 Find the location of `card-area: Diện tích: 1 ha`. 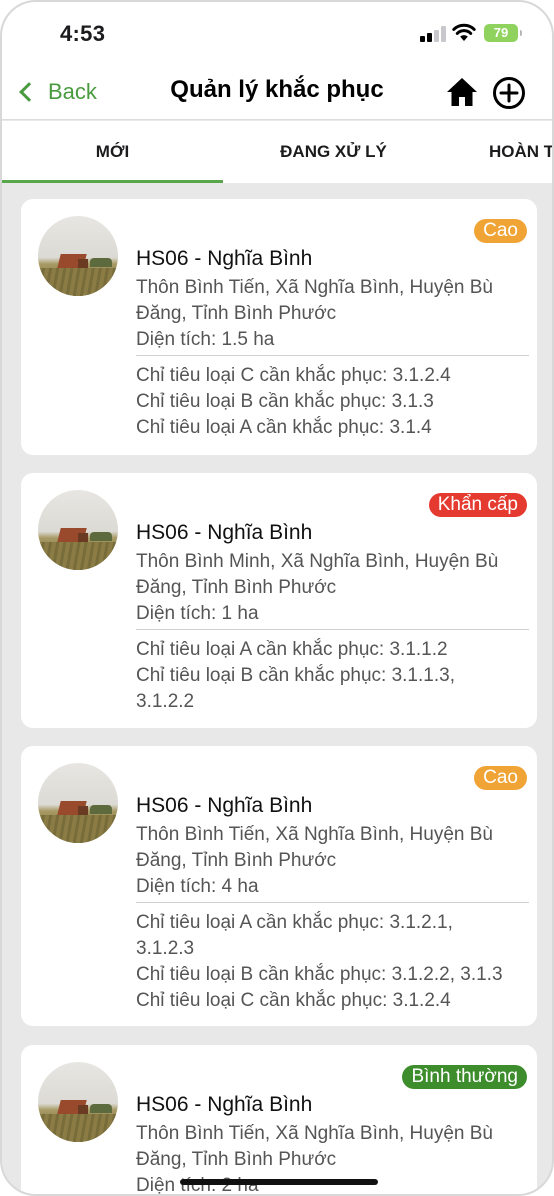

card-area: Diện tích: 1 ha is located at coordinates (197, 613).